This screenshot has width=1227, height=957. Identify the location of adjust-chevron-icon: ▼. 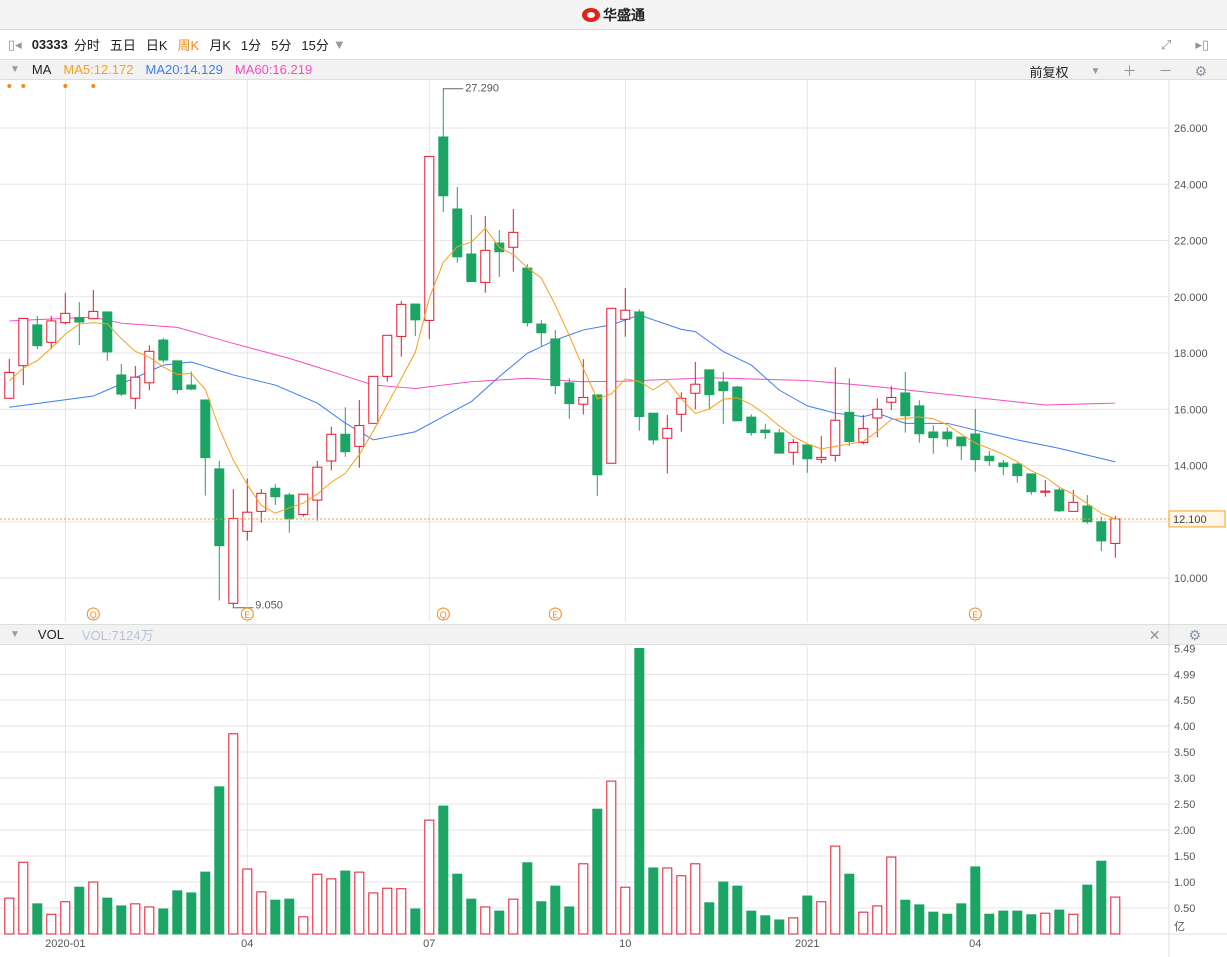
(1096, 71).